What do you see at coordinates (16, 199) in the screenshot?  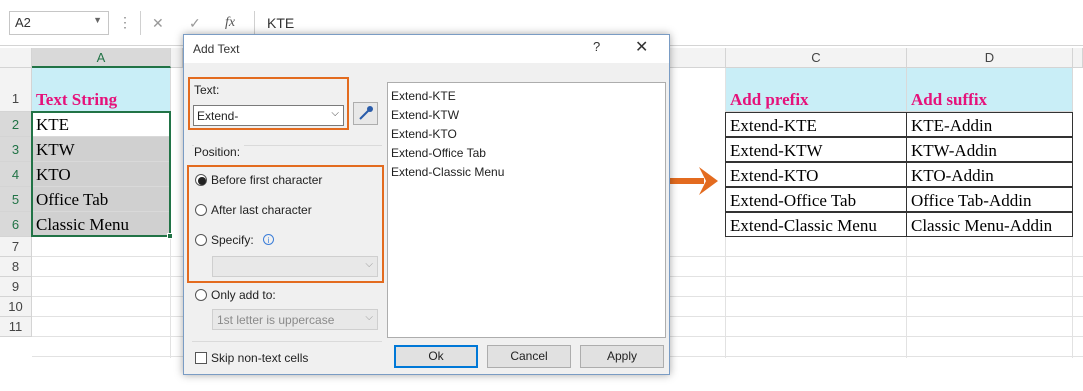 I see `row-header: 5` at bounding box center [16, 199].